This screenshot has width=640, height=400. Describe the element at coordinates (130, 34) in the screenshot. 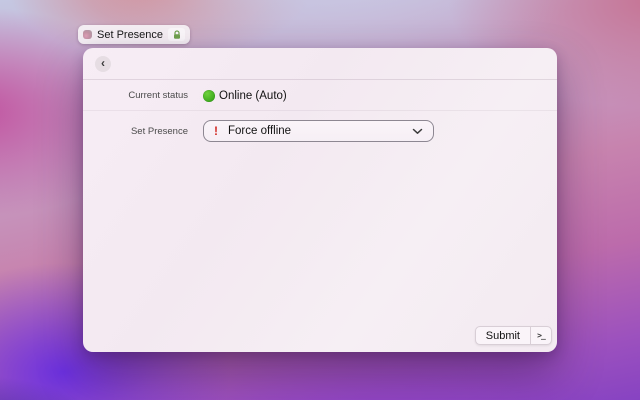

I see `tab-title: Set Presence` at that location.